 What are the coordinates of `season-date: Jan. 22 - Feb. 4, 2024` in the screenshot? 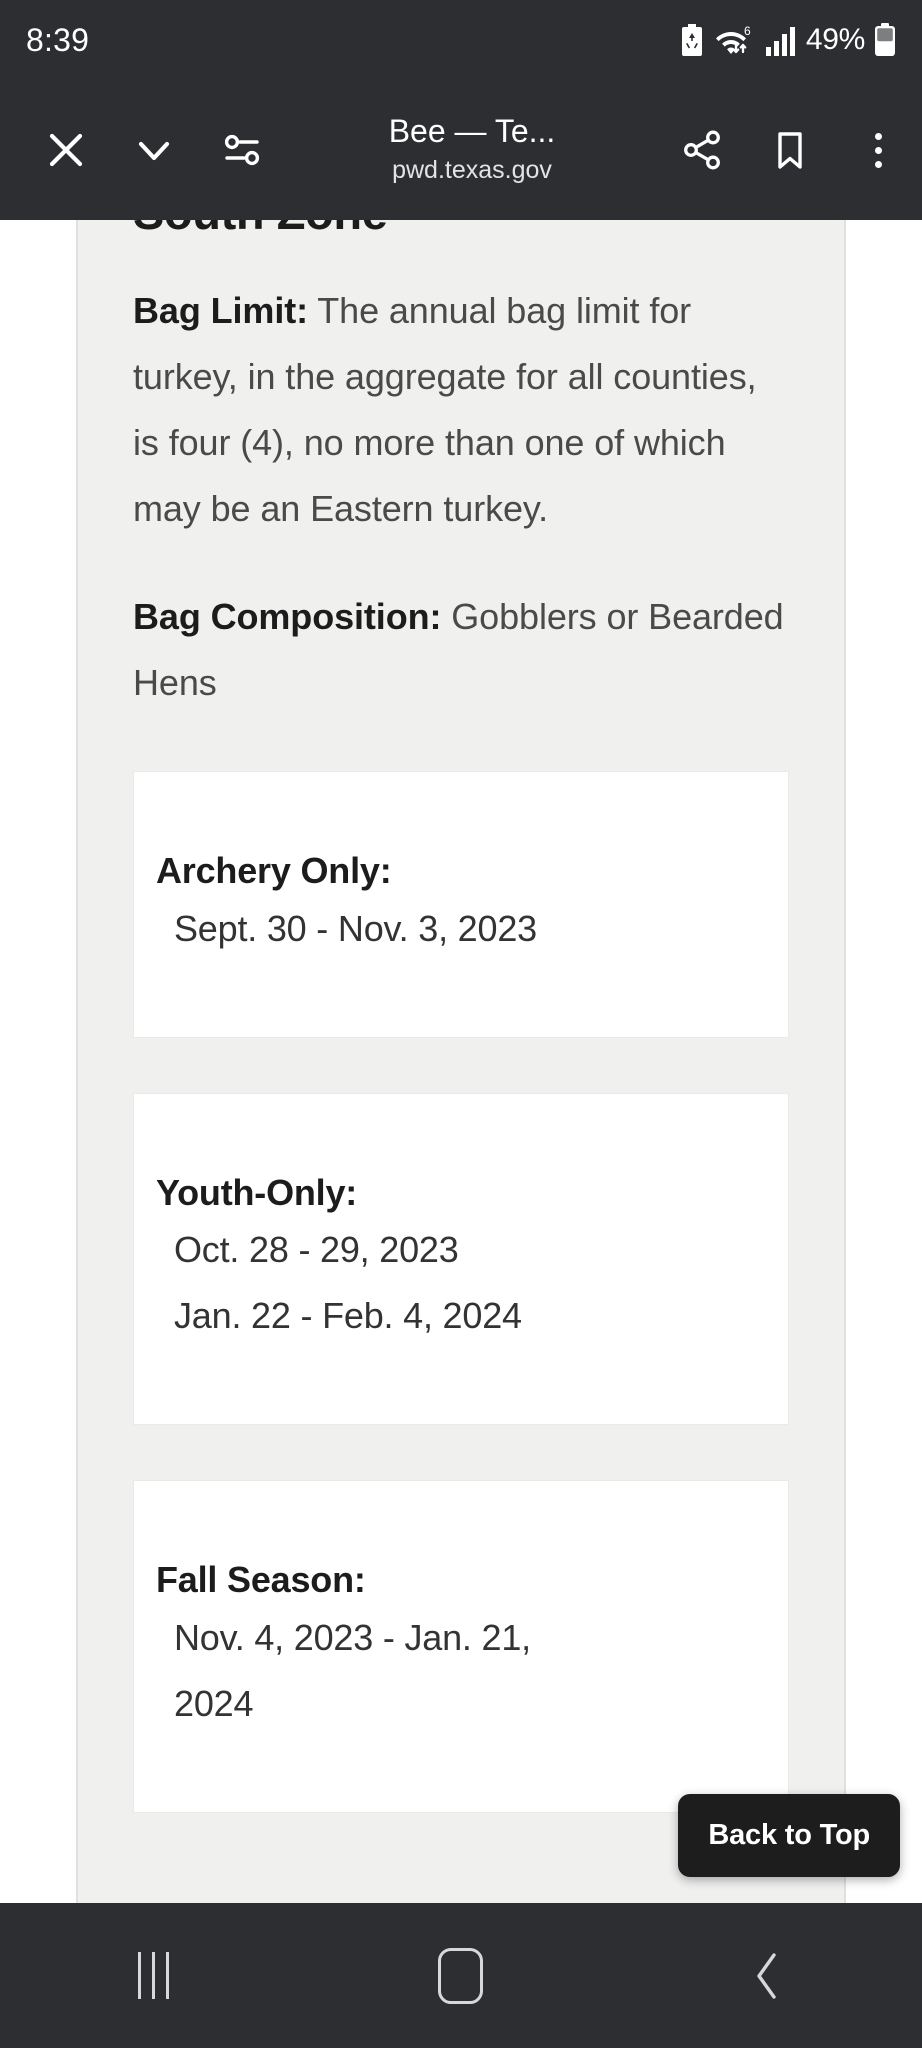 It's located at (348, 1316).